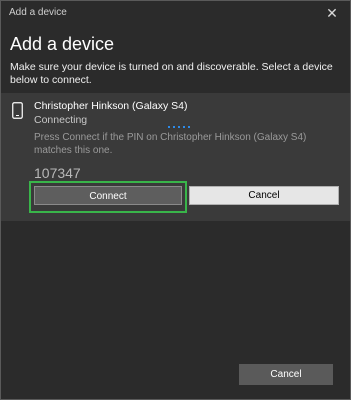  Describe the element at coordinates (286, 374) in the screenshot. I see `cancel-button: Cancel` at that location.